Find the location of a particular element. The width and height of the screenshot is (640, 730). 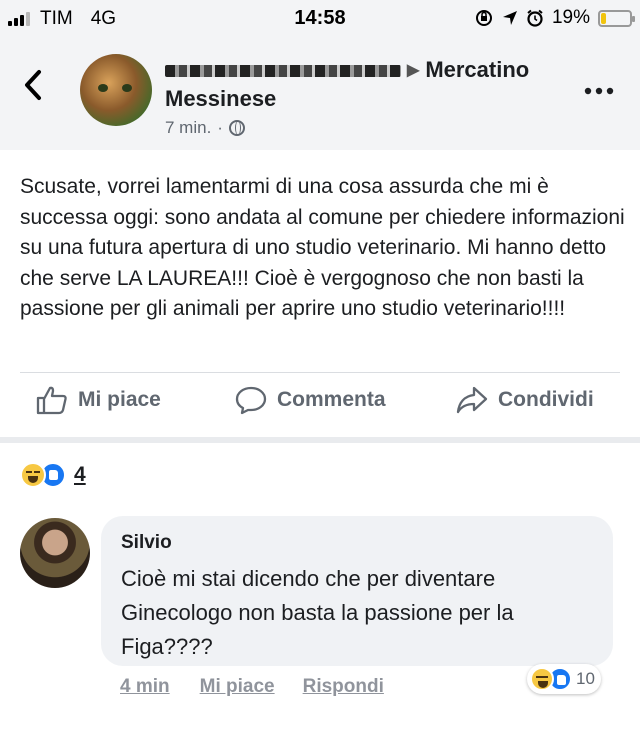

status-bar: TIM 4G 14:58 19% is located at coordinates (320, 19).